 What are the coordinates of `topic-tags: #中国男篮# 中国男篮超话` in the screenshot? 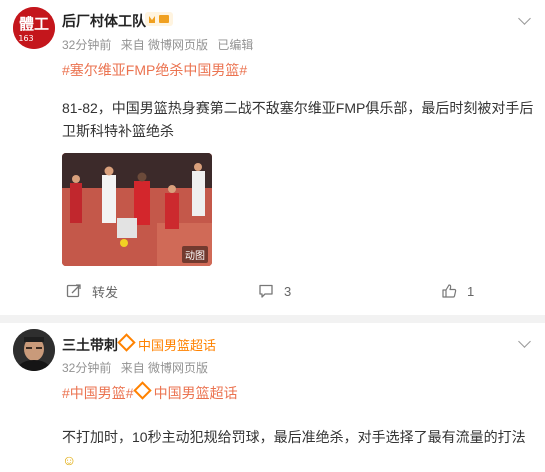 It's located at (150, 392).